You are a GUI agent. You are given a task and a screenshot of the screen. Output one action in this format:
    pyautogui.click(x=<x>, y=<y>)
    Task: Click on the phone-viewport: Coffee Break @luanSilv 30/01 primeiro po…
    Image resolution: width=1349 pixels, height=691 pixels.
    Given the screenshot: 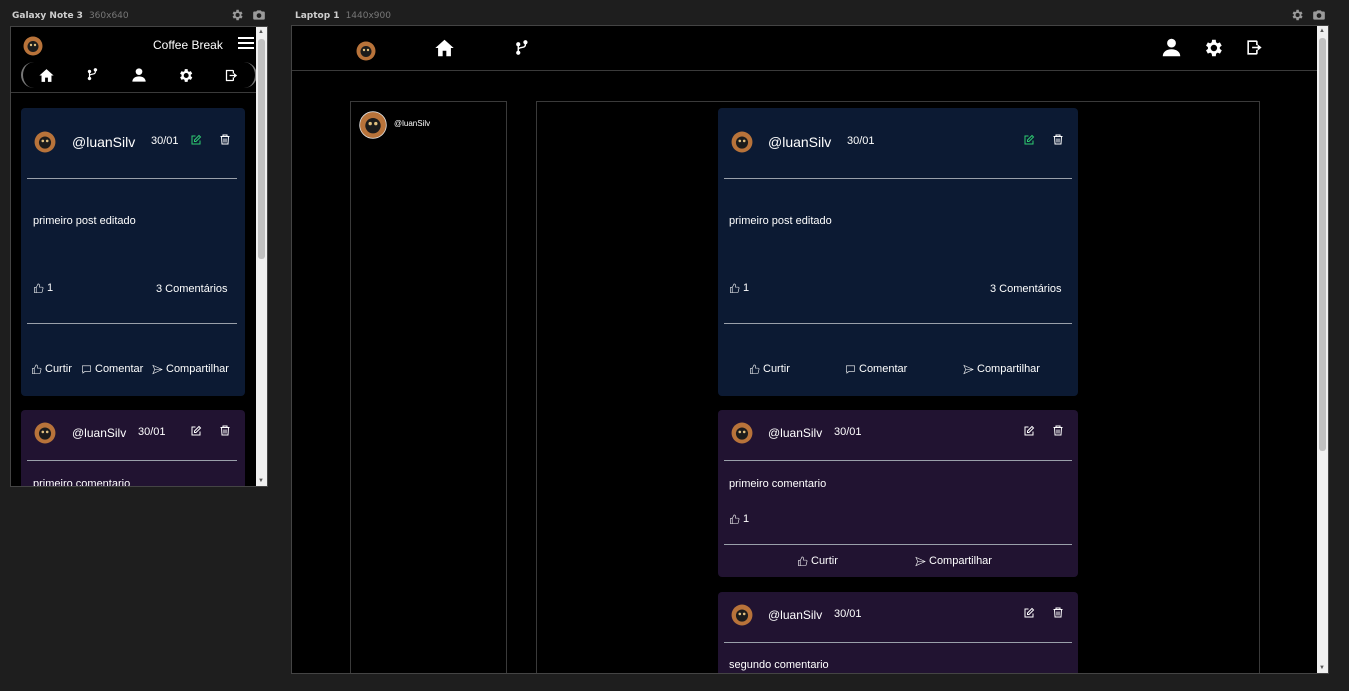 What is the action you would take?
    pyautogui.click(x=139, y=256)
    